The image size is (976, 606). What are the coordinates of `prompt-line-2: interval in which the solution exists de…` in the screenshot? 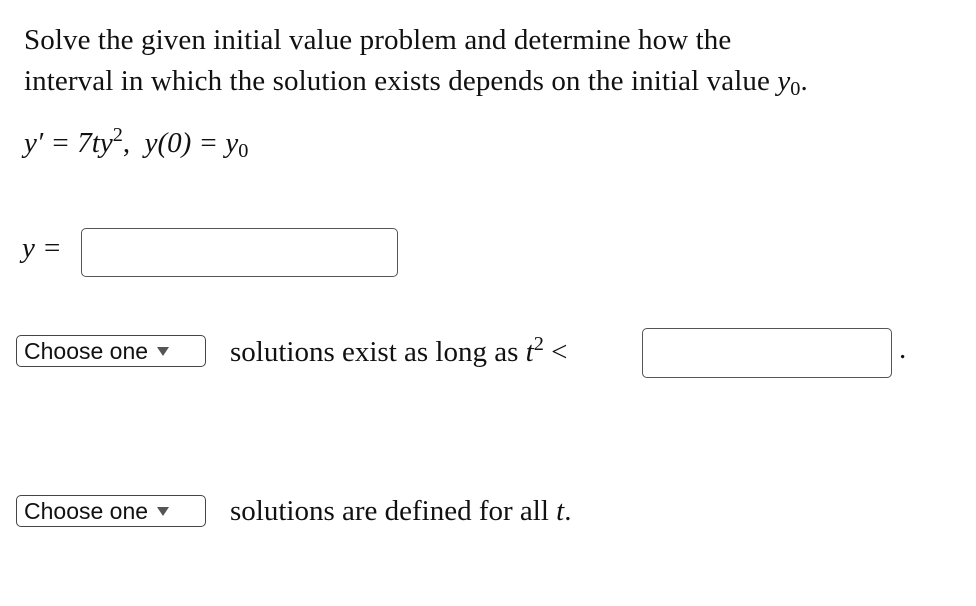 It's located at (416, 85).